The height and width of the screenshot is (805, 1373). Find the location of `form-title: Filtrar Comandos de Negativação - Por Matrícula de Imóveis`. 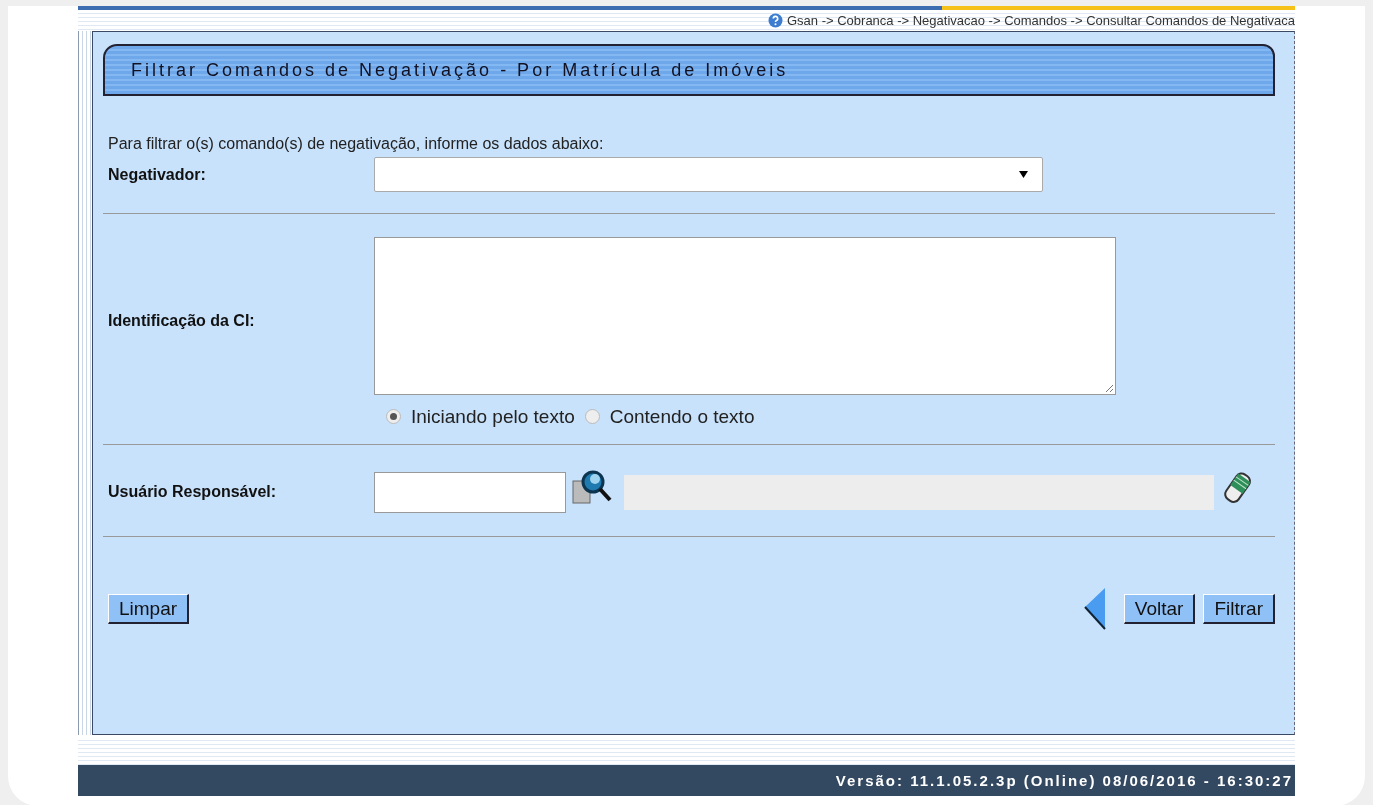

form-title: Filtrar Comandos de Negativação - Por Matrícula de Imóveis is located at coordinates (689, 70).